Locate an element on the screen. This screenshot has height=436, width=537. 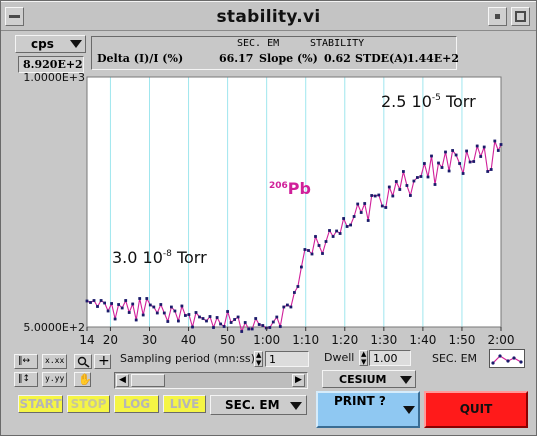
start-button: START is located at coordinates (40, 404).